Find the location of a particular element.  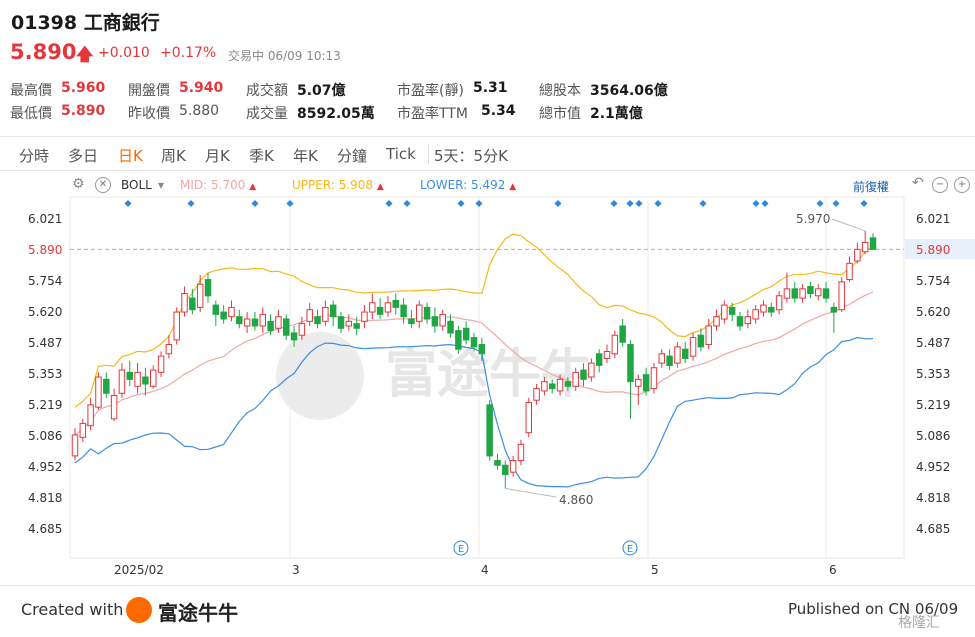

futu-logo-icon is located at coordinates (139, 610).